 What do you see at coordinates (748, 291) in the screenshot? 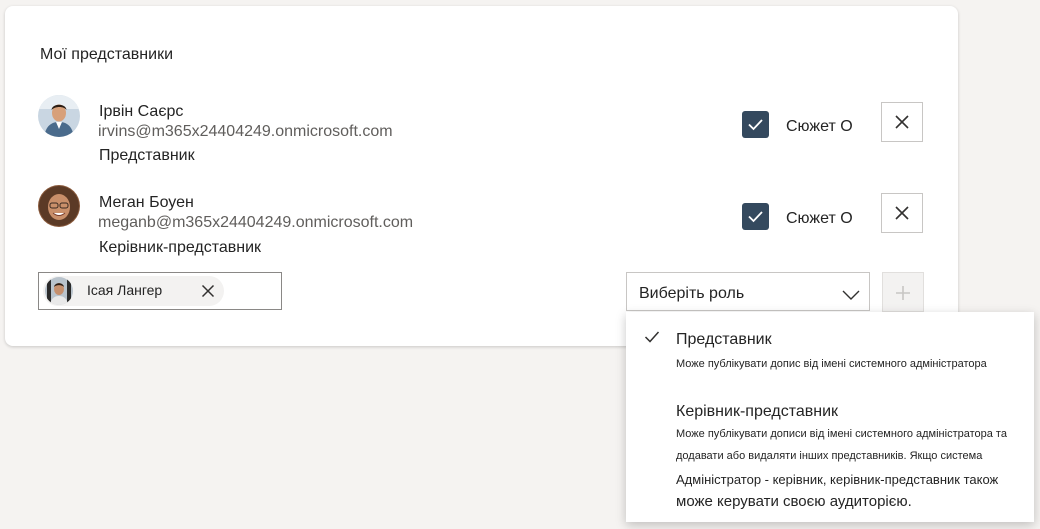
I see `role-select: Виберіть роль` at bounding box center [748, 291].